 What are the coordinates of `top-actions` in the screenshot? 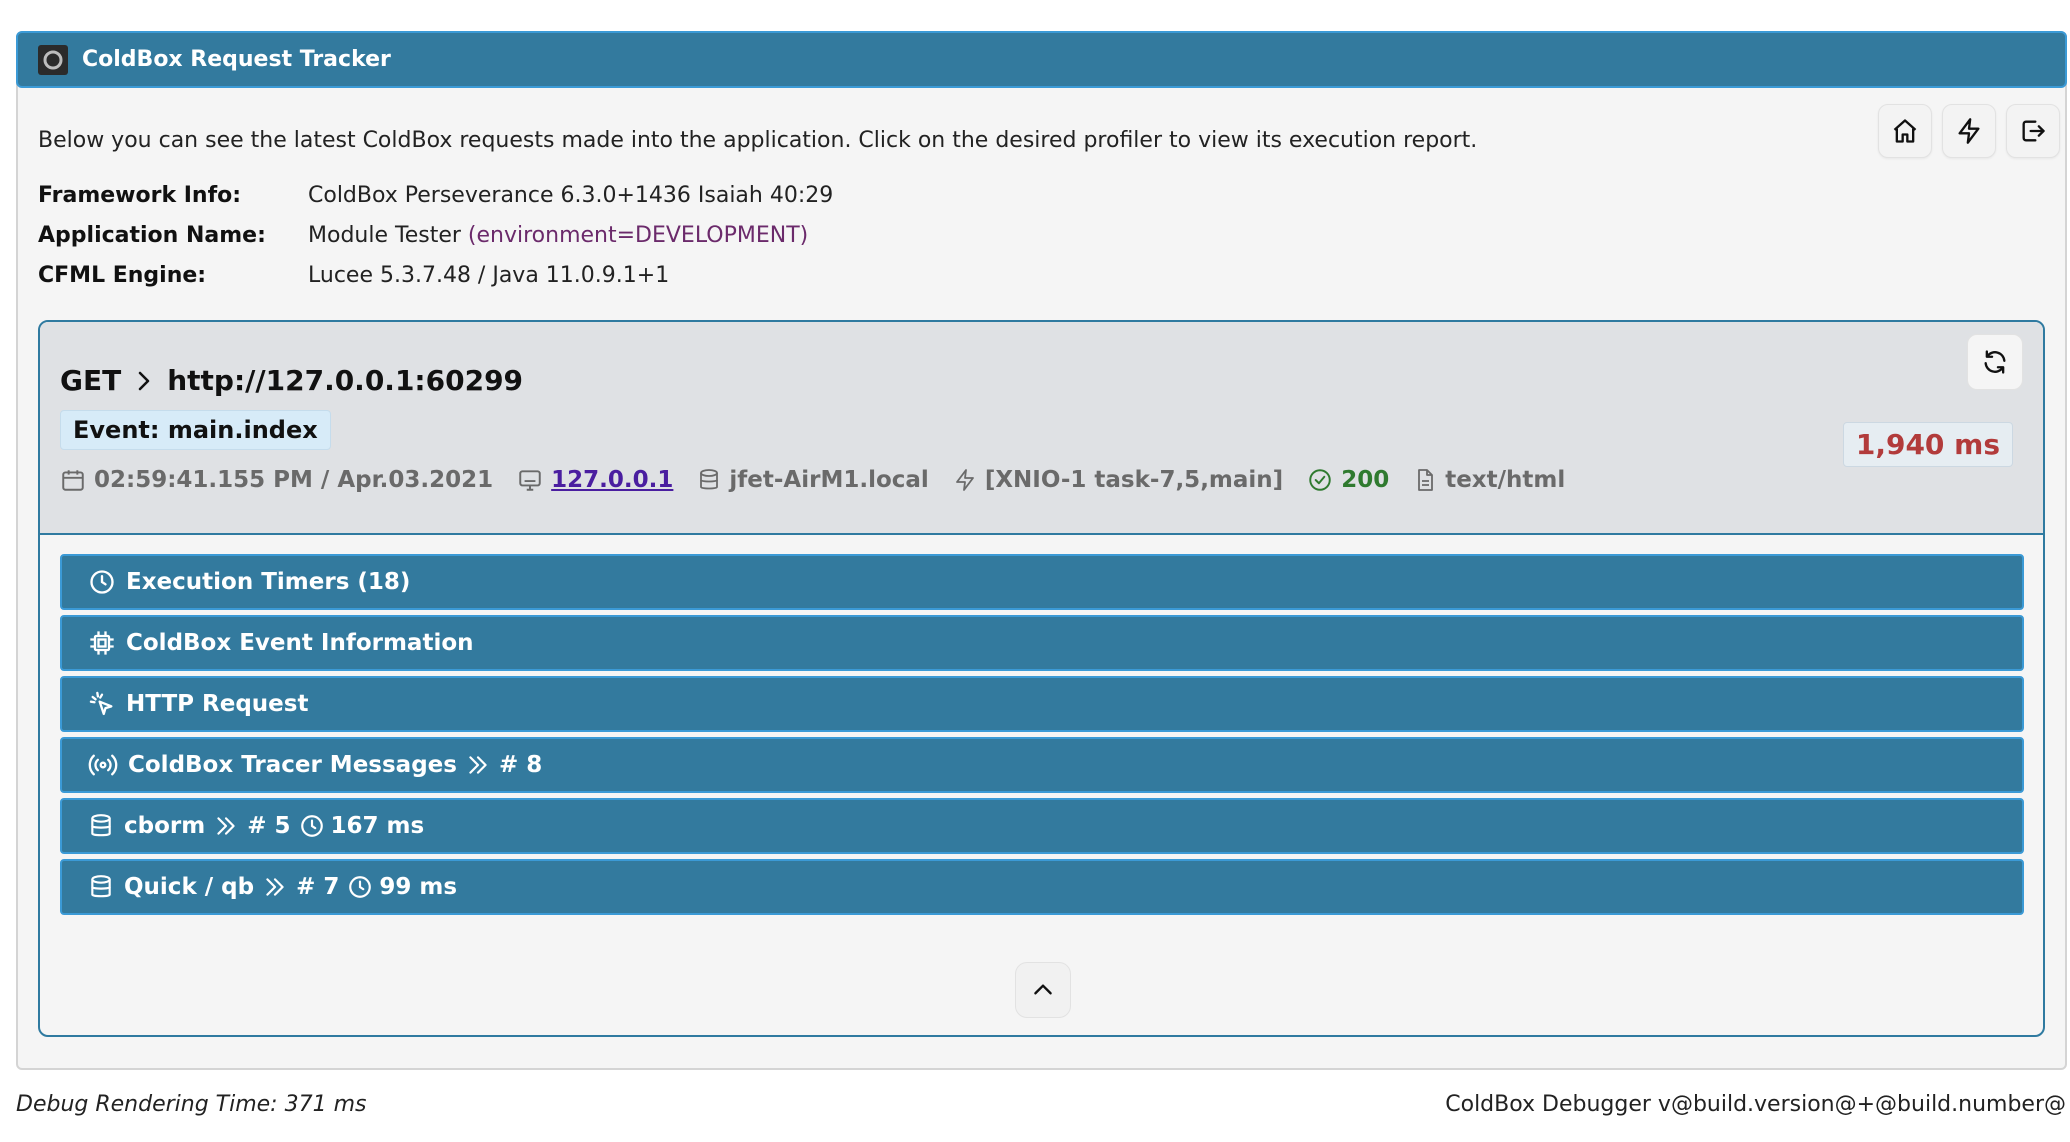 It's located at (1969, 131).